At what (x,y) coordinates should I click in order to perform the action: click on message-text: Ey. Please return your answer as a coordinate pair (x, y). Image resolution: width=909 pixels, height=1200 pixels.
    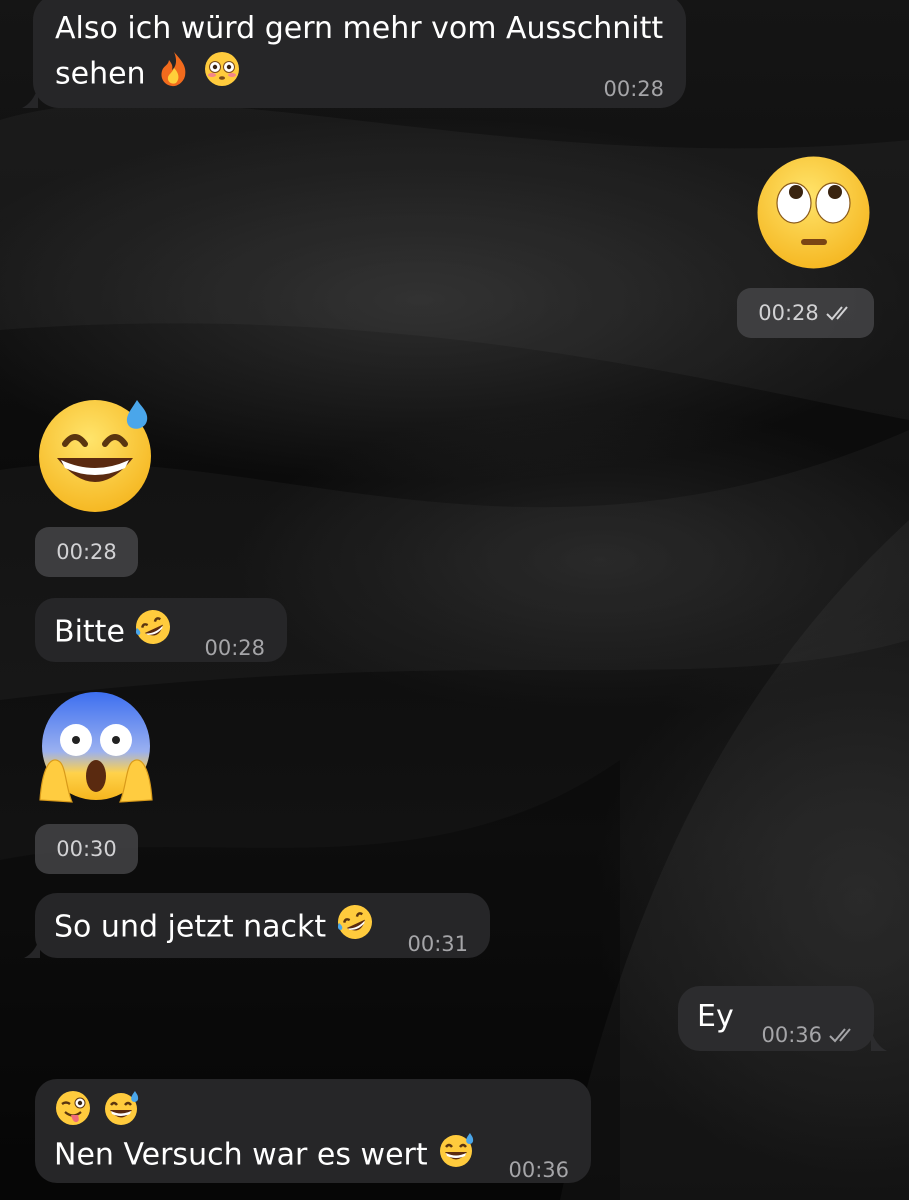
    Looking at the image, I should click on (715, 1016).